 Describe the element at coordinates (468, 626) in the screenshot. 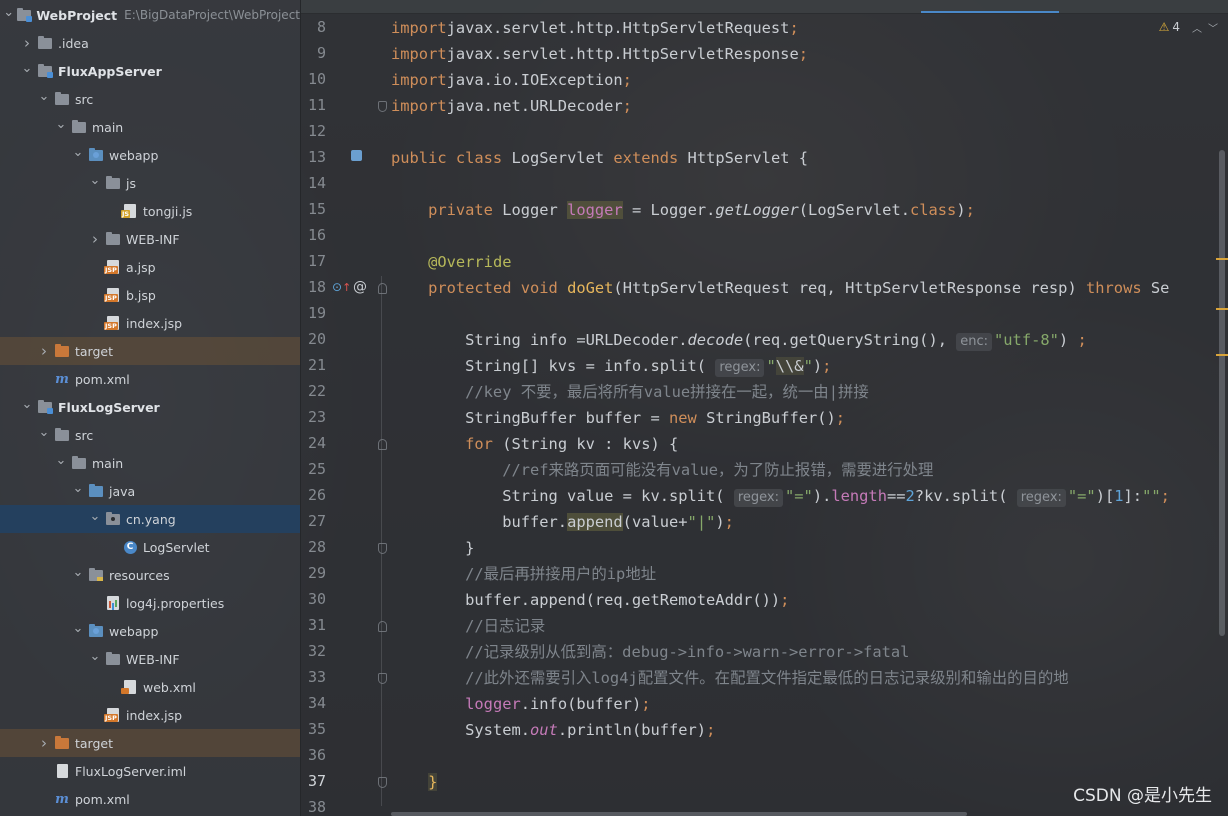

I see `code-line: //日志记录` at that location.